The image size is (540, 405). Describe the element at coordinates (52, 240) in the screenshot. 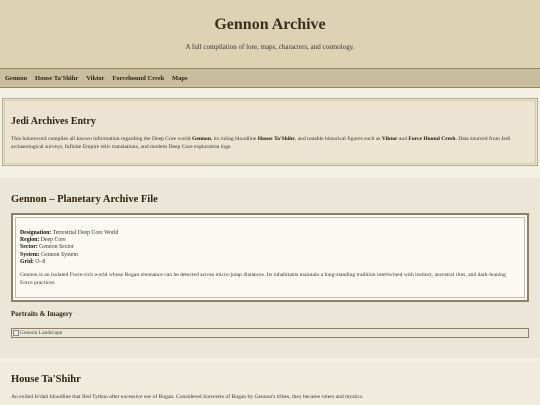

I see `field-value: Deep Core` at that location.